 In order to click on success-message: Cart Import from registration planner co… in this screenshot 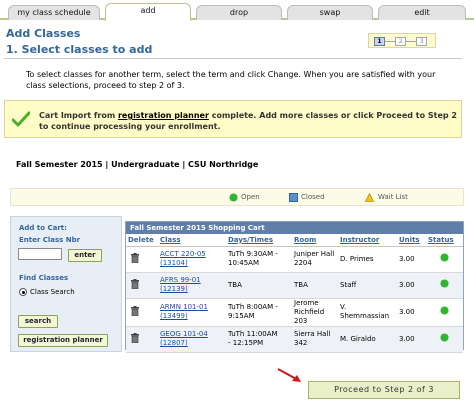, I will do `click(233, 119)`.